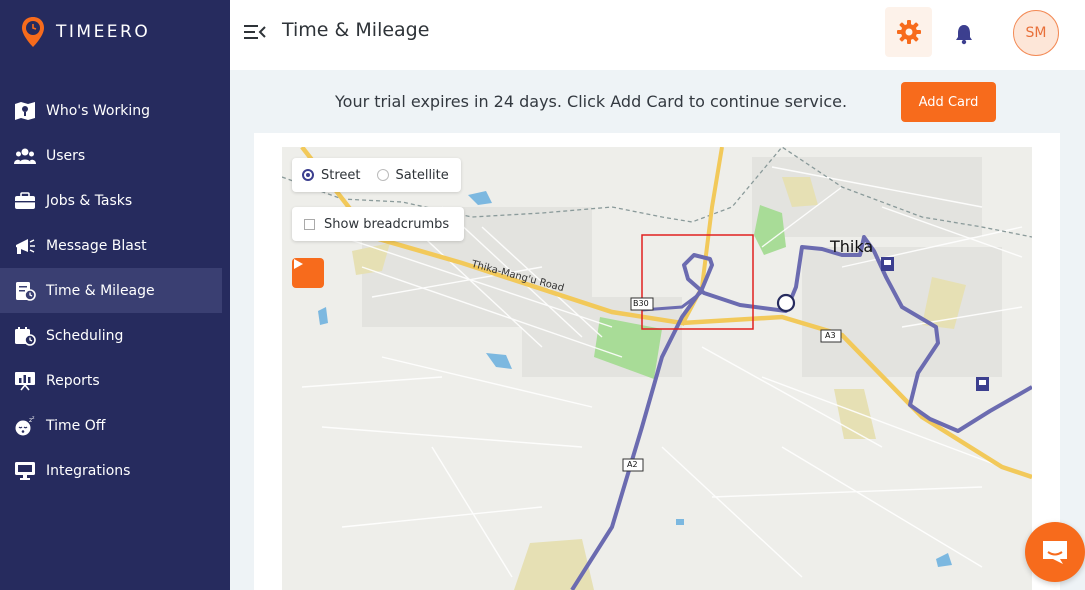 This screenshot has width=1085, height=590. Describe the element at coordinates (25, 291) in the screenshot. I see `time-sheet-icon` at that location.